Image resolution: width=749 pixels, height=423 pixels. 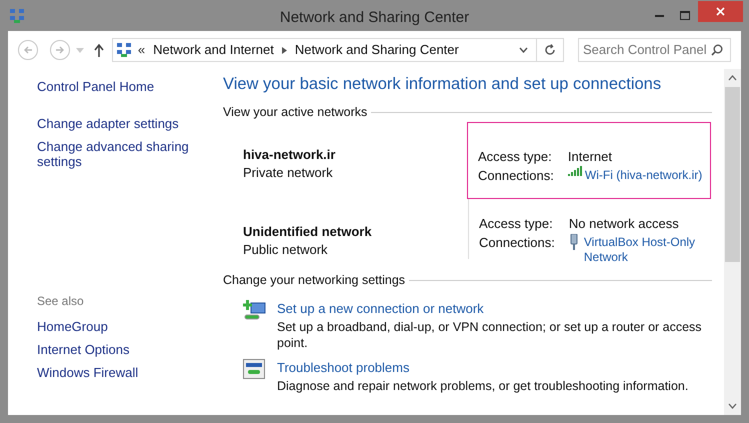 What do you see at coordinates (255, 311) in the screenshot?
I see `new-connection-icon` at bounding box center [255, 311].